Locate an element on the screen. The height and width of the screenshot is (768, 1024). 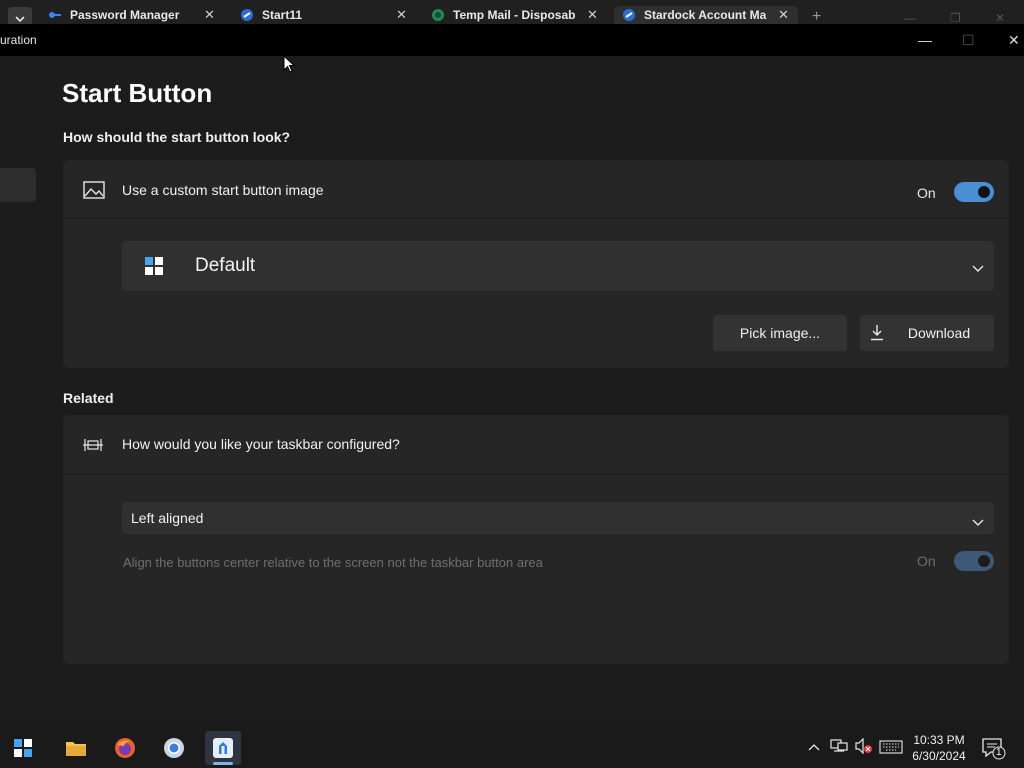
custom-image-toggle is located at coordinates (974, 192).